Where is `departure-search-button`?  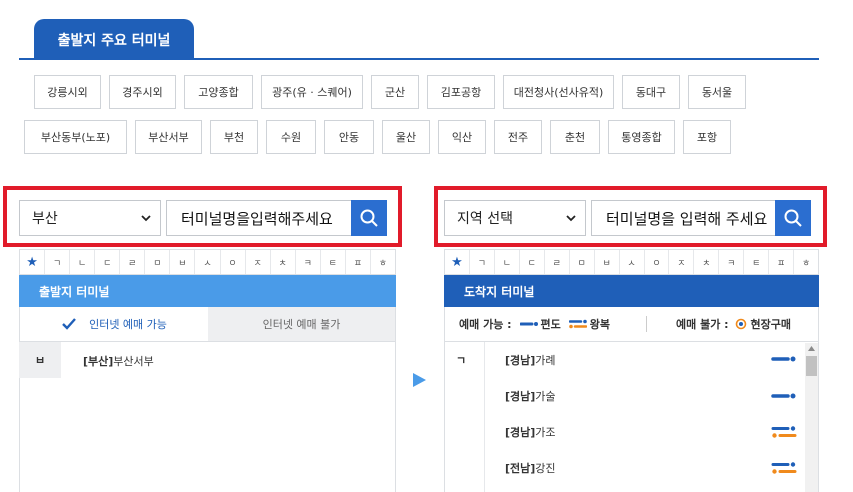
departure-search-button is located at coordinates (369, 218).